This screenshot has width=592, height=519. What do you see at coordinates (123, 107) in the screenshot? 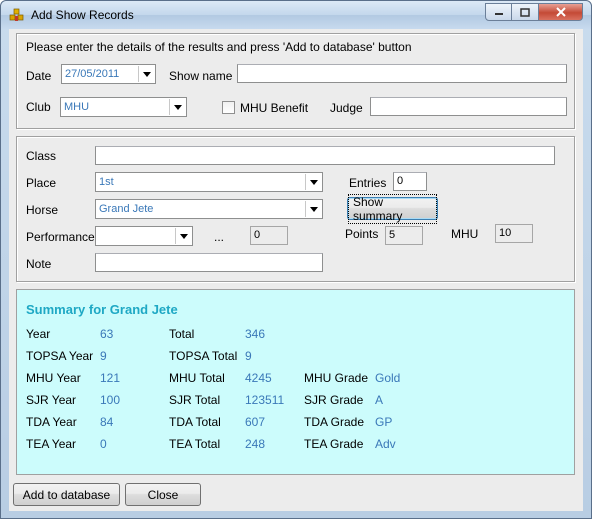
I see `club-select: MHU` at bounding box center [123, 107].